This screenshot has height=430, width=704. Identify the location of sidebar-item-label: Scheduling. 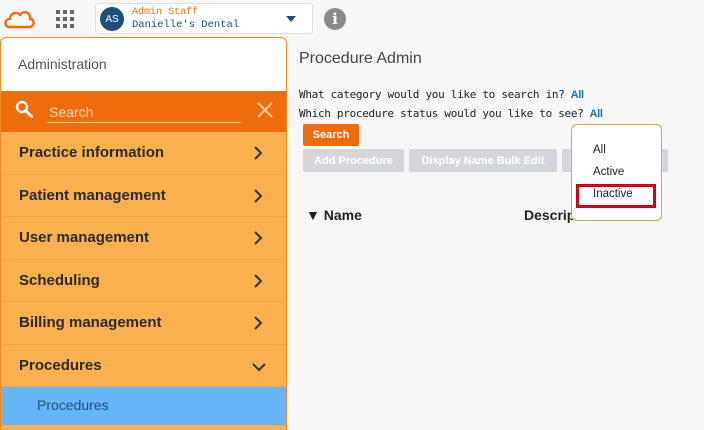
(59, 280).